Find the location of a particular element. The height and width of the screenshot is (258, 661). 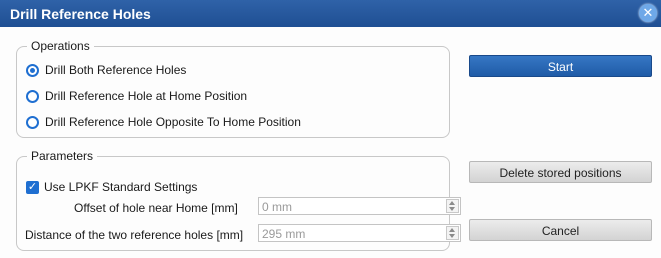

cancel-button: Cancel is located at coordinates (560, 230).